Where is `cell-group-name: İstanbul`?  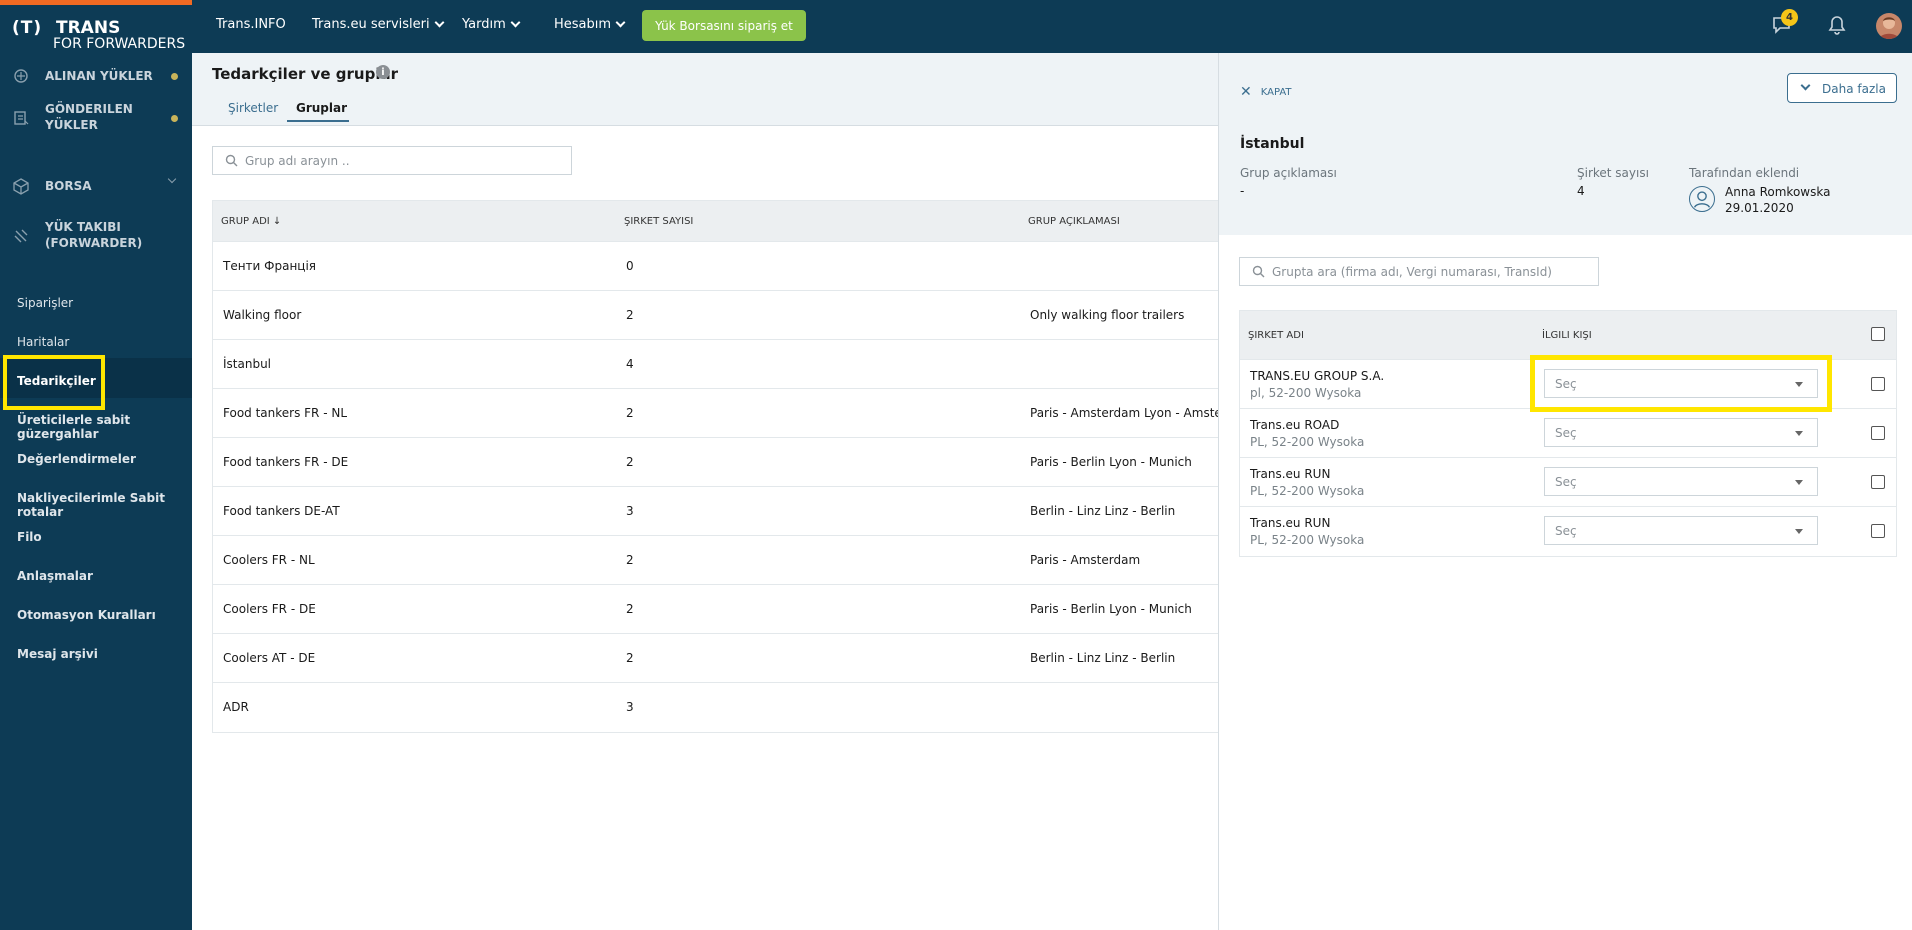
cell-group-name: İstanbul is located at coordinates (247, 364).